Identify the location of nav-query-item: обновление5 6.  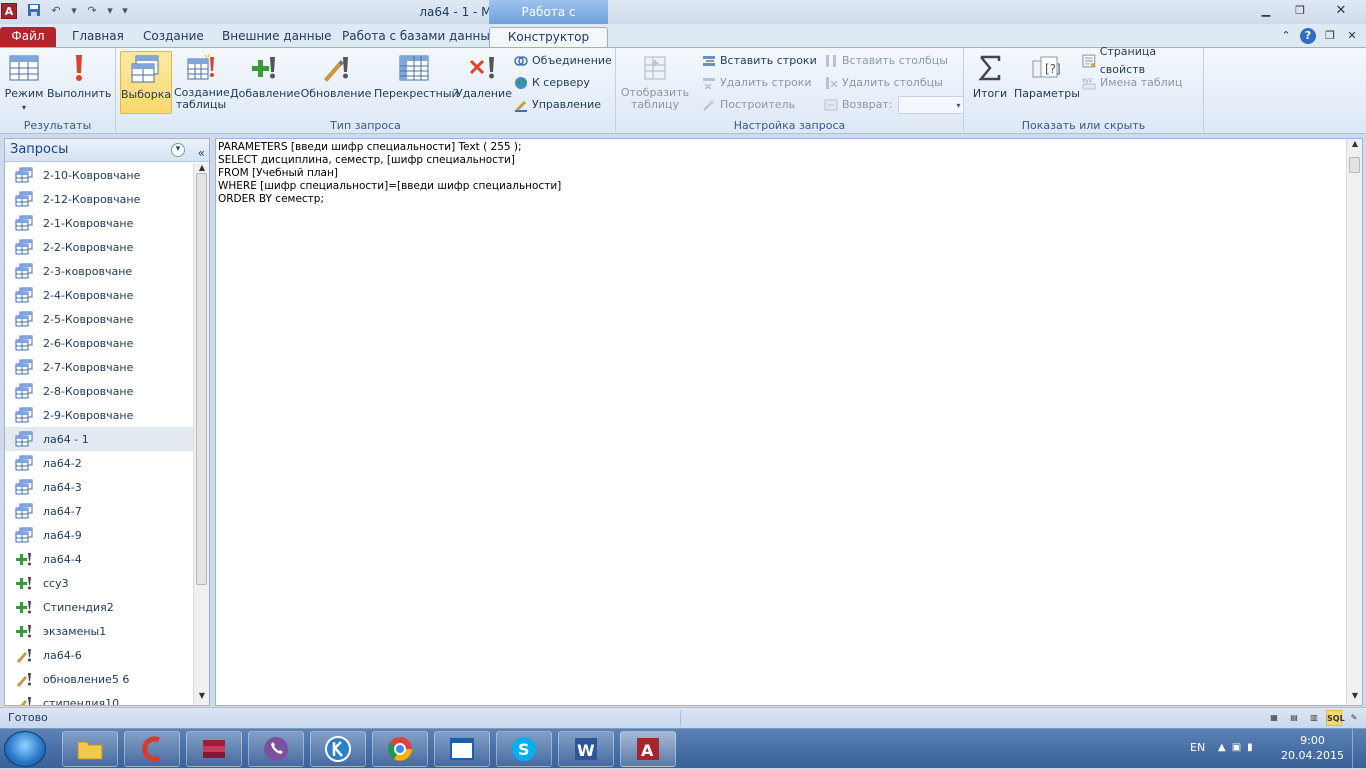
(99, 679).